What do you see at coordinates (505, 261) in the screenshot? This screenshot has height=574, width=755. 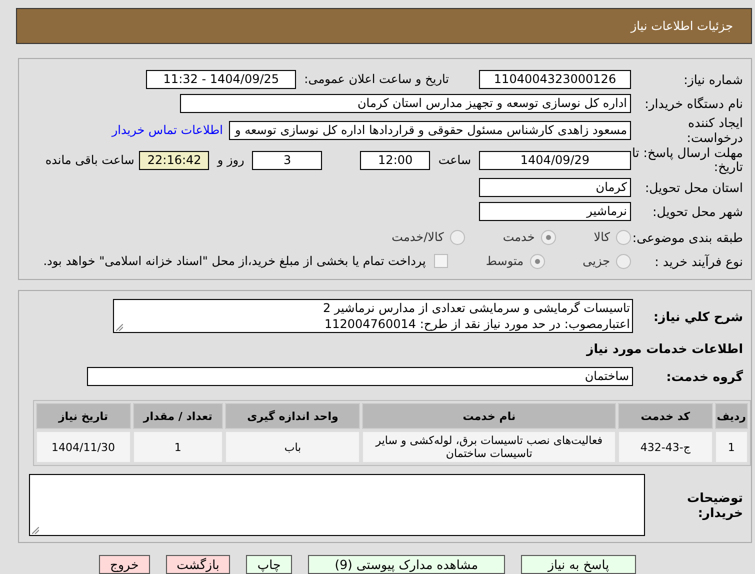 I see `option-label: متوسط` at bounding box center [505, 261].